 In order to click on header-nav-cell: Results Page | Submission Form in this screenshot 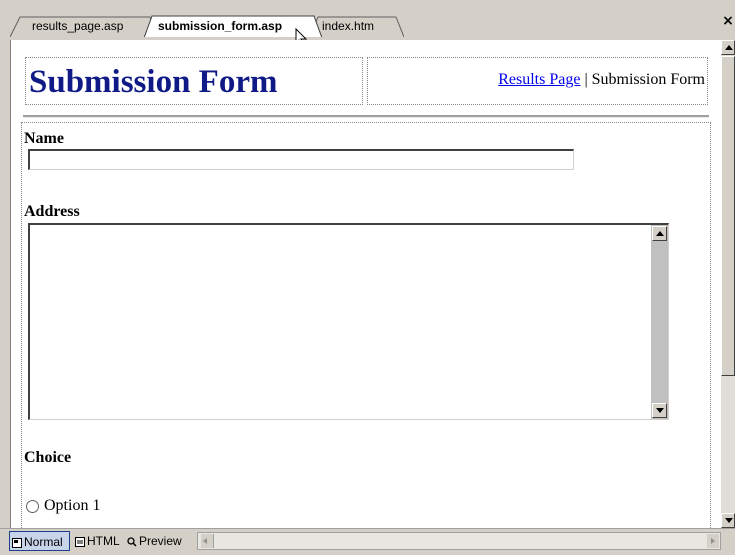, I will do `click(537, 81)`.